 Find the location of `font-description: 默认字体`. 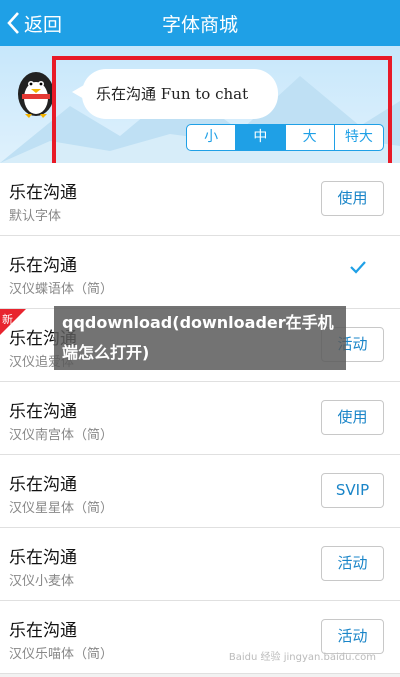

font-description: 默认字体 is located at coordinates (35, 216).